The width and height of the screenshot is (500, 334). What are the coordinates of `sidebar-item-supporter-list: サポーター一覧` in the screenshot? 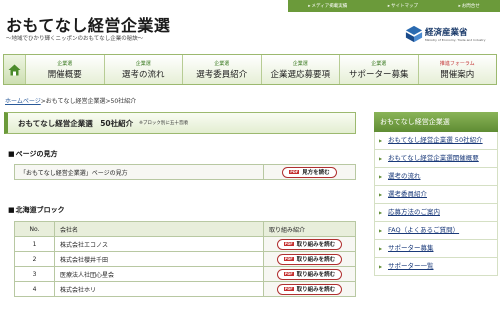 It's located at (436, 267).